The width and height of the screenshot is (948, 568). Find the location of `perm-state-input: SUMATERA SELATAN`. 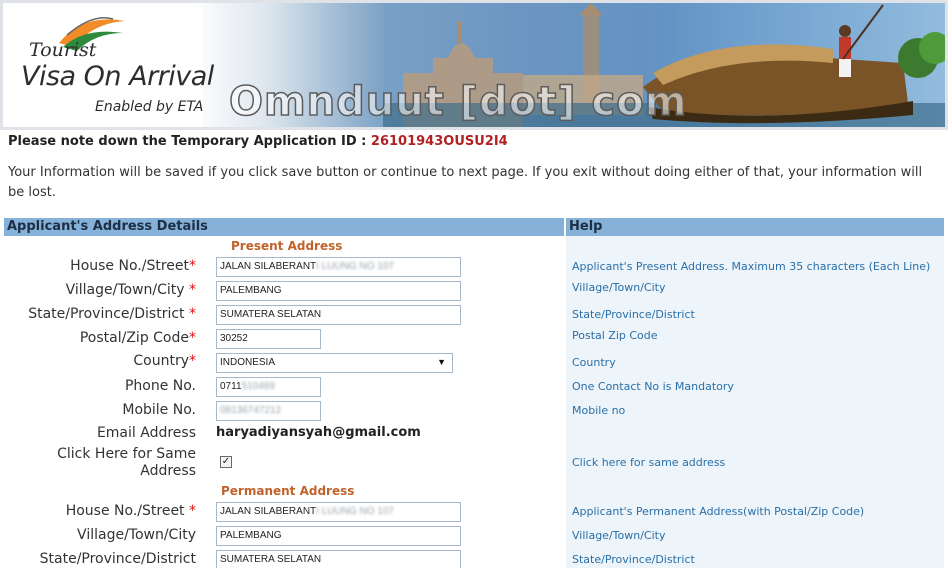

perm-state-input: SUMATERA SELATAN is located at coordinates (338, 559).